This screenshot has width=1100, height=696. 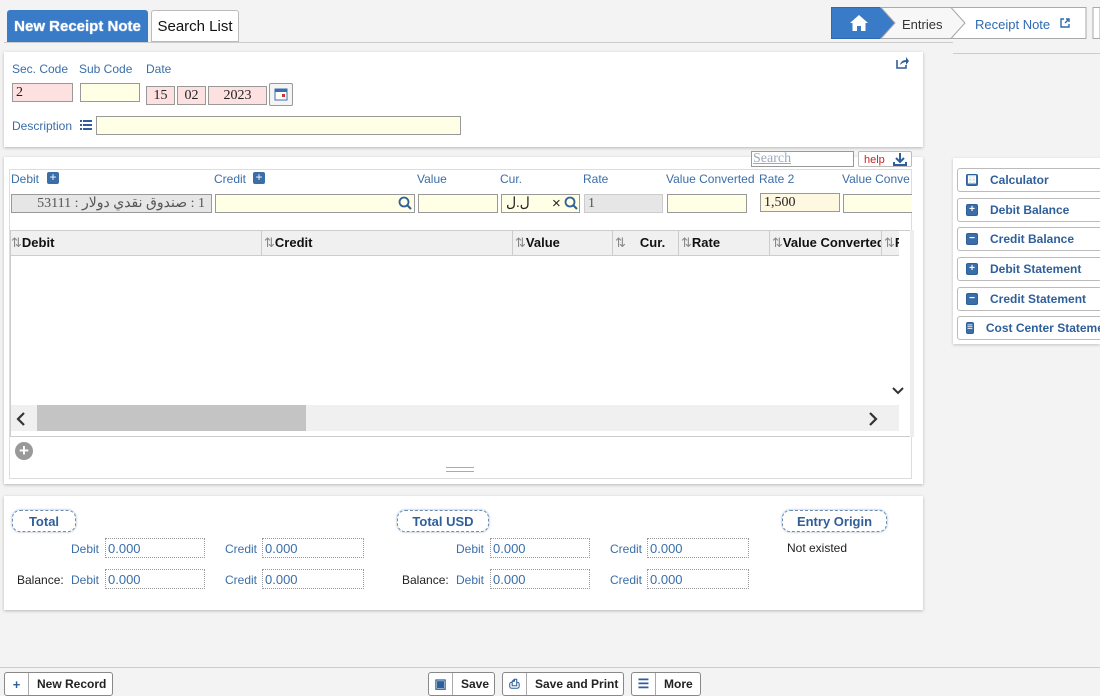 I want to click on grid-col-rate: ⇅Rate, so click(x=724, y=243).